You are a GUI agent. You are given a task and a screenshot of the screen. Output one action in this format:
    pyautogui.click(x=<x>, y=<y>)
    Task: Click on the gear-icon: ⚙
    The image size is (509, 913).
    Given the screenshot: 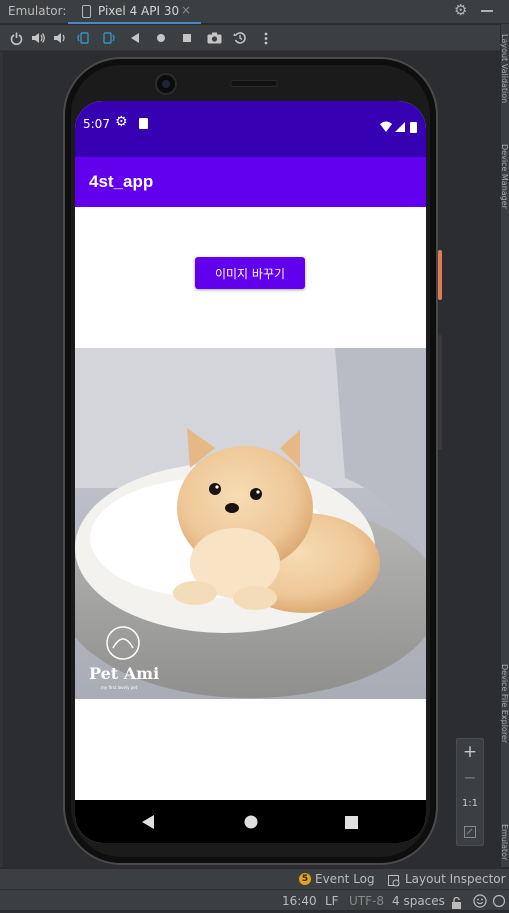 What is the action you would take?
    pyautogui.click(x=460, y=10)
    